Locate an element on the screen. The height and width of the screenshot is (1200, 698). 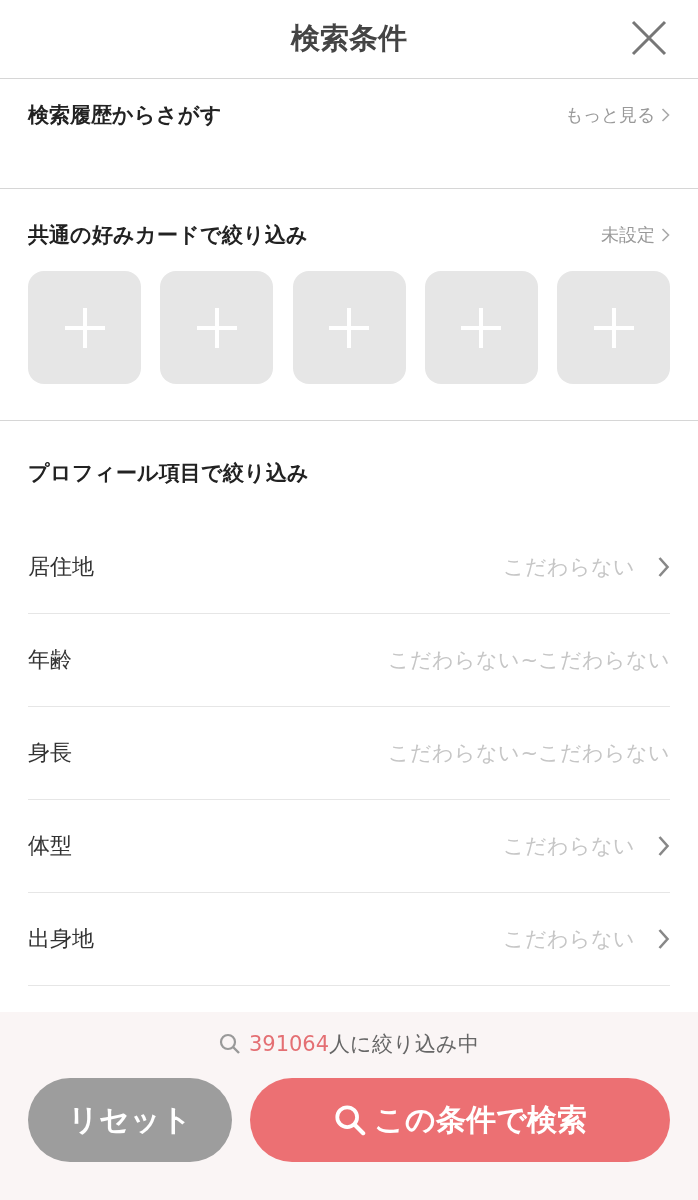
section-title: プロフィール項目で絞り込み is located at coordinates (169, 473).